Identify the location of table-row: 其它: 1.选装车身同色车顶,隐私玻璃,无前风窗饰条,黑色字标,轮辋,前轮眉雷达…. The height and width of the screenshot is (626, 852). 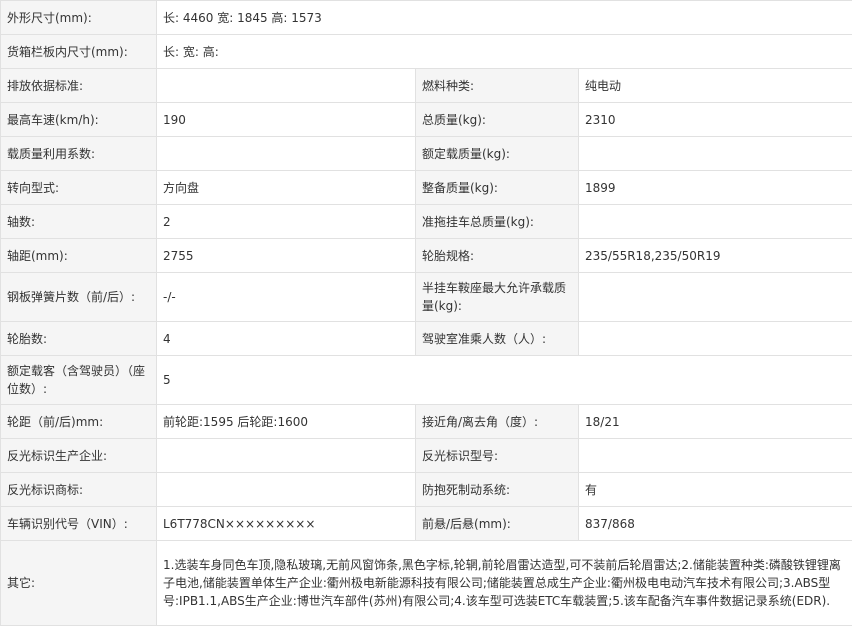
(426, 583).